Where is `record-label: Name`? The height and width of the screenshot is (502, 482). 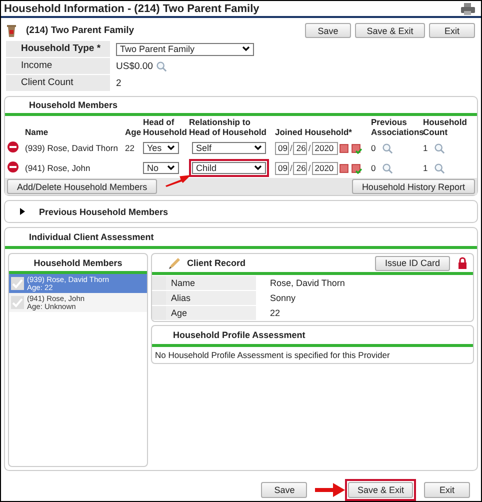
record-label: Name is located at coordinates (211, 283).